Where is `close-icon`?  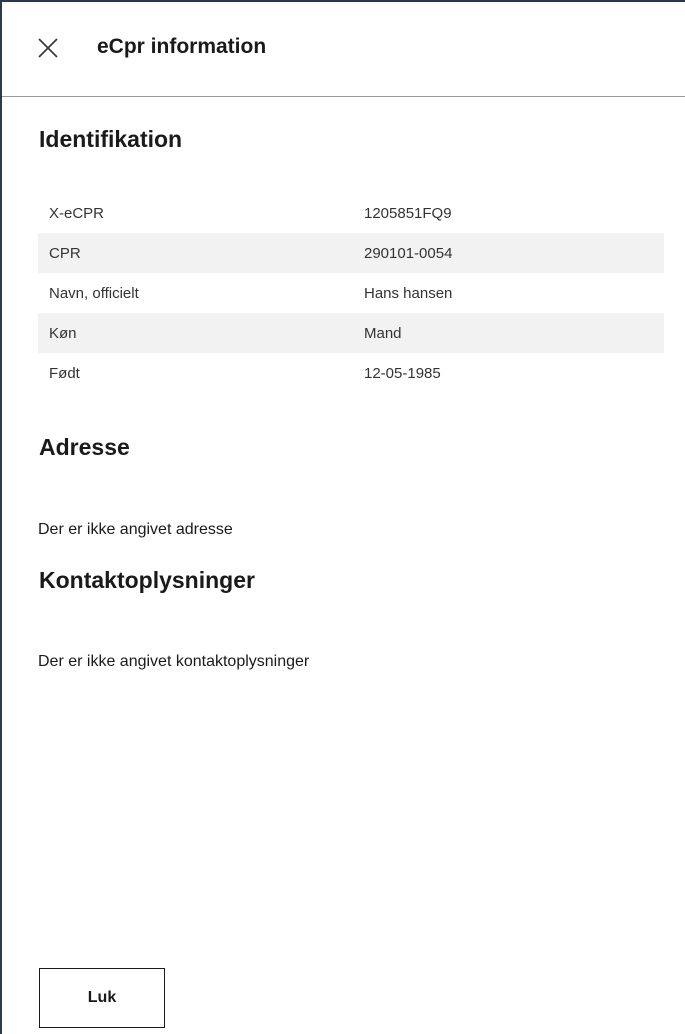 close-icon is located at coordinates (48, 48).